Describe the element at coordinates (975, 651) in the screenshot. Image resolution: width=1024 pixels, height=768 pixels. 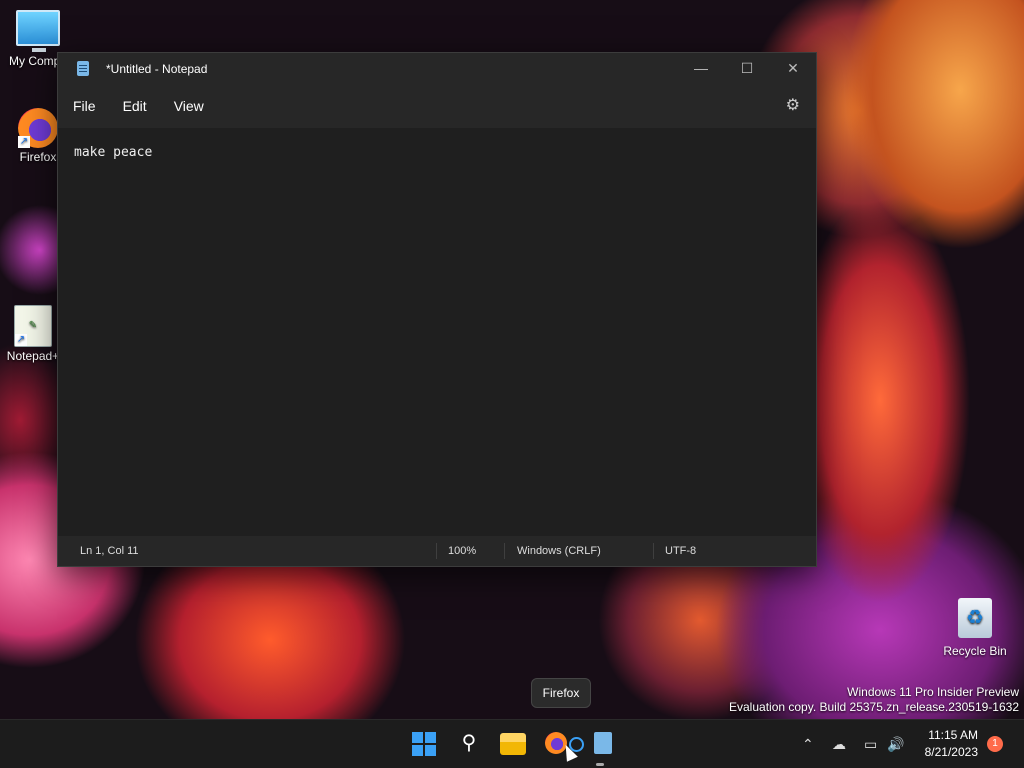
I see `desktop-icon-label: Recycle Bin` at that location.